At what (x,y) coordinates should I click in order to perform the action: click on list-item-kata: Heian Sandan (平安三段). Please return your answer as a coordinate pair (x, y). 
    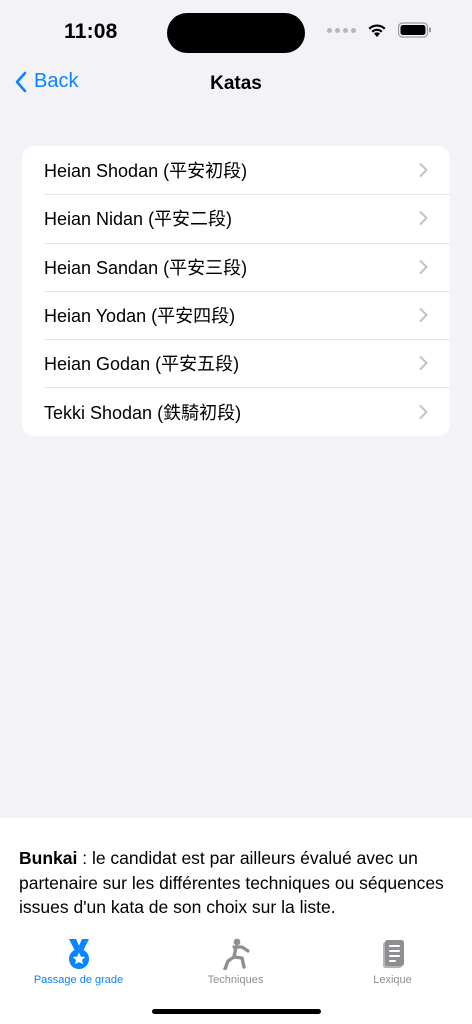
    Looking at the image, I should click on (236, 266).